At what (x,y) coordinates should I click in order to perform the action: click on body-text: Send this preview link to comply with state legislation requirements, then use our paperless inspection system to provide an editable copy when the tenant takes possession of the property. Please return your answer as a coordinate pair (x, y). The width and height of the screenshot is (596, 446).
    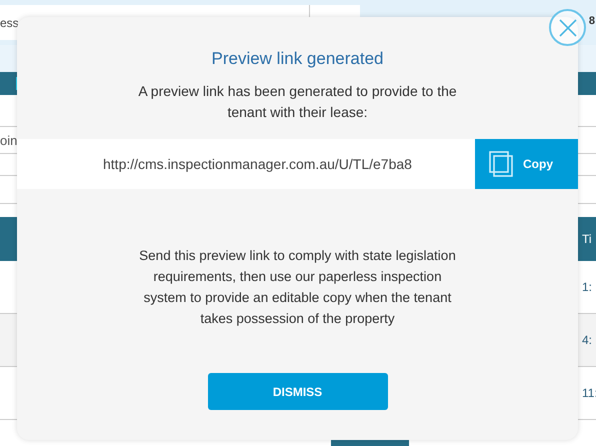
    Looking at the image, I should click on (297, 287).